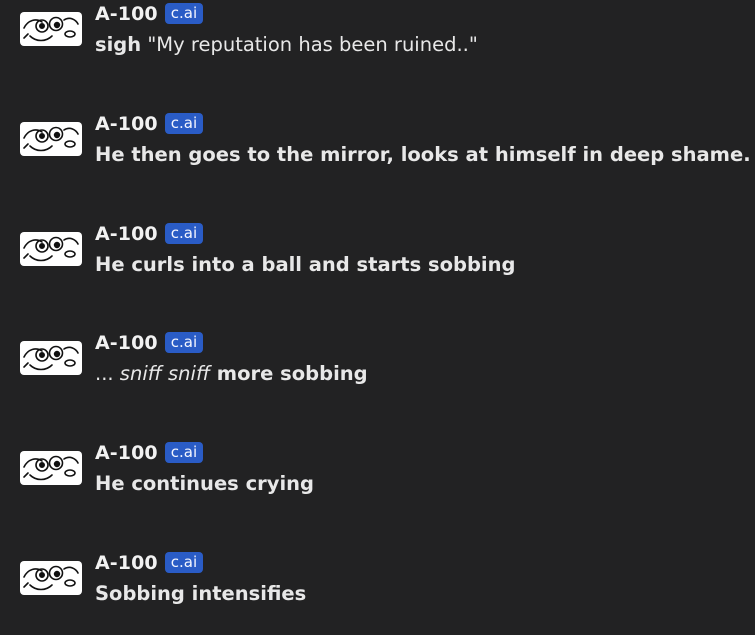 This screenshot has height=635, width=755. I want to click on message-text: He continues crying, so click(204, 483).